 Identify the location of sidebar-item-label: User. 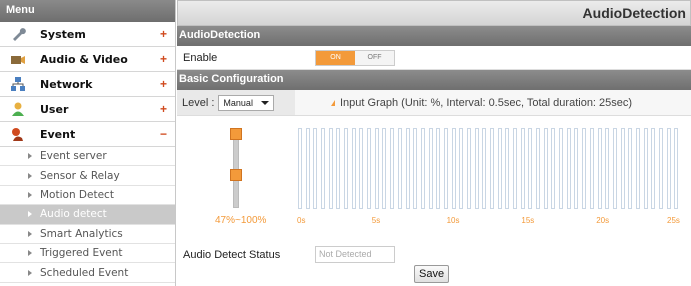
(54, 109).